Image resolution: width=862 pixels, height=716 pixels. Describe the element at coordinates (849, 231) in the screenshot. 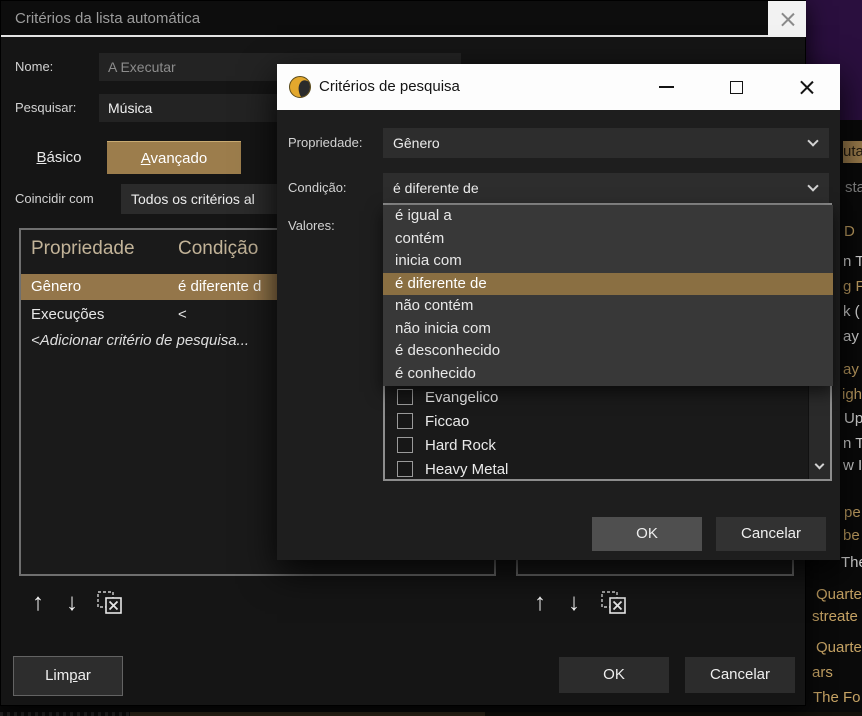

I see `background-track-fragment: D` at that location.